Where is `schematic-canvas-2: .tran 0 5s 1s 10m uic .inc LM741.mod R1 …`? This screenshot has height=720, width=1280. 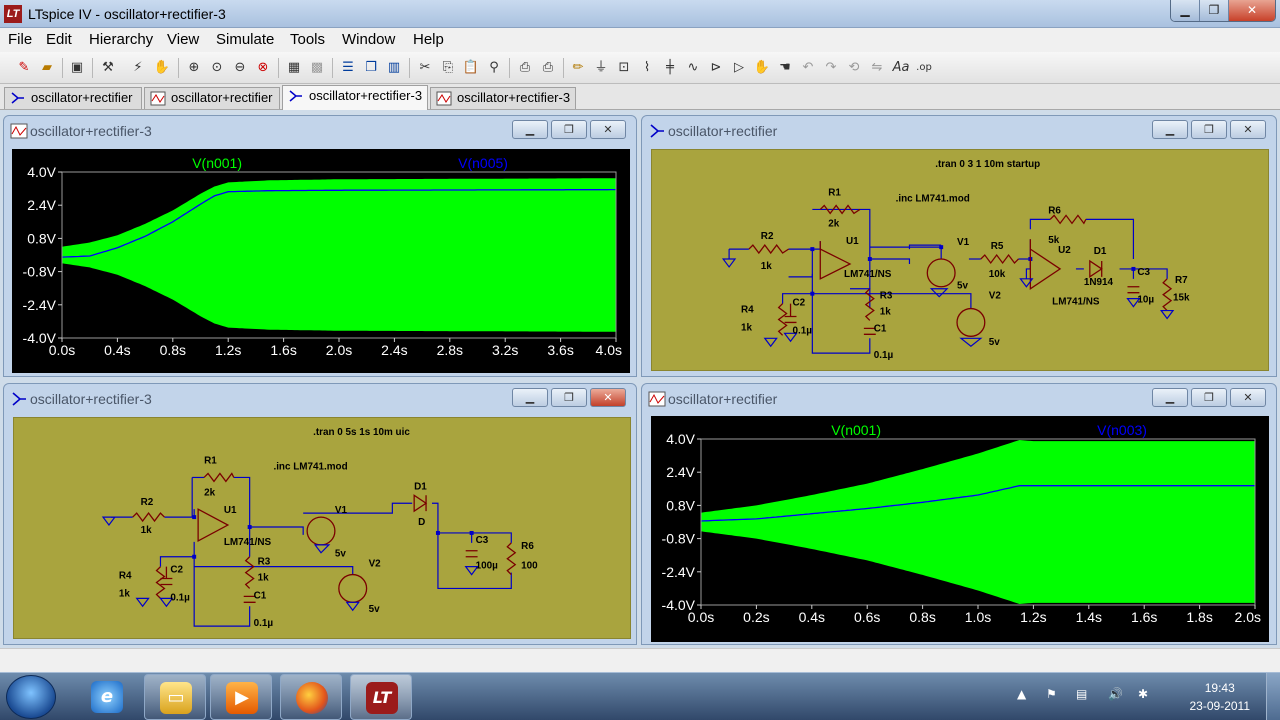
schematic-canvas-2: .tran 0 5s 1s 10m uic .inc LM741.mod R1 … is located at coordinates (322, 528).